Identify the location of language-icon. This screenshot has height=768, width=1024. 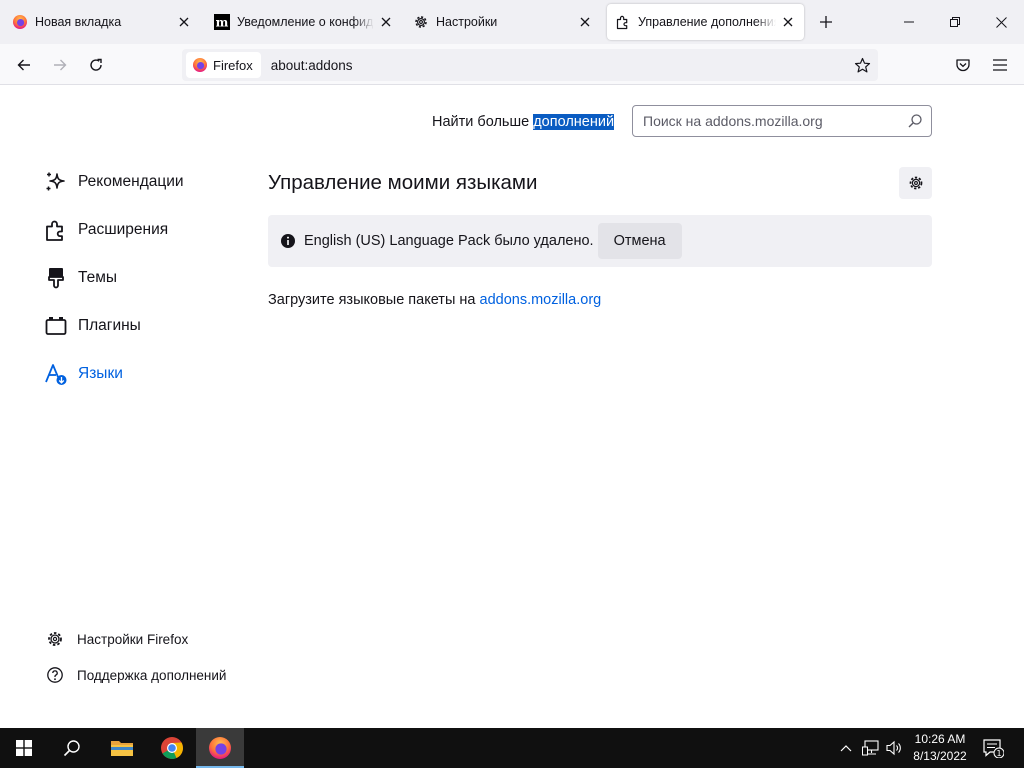
(56, 374).